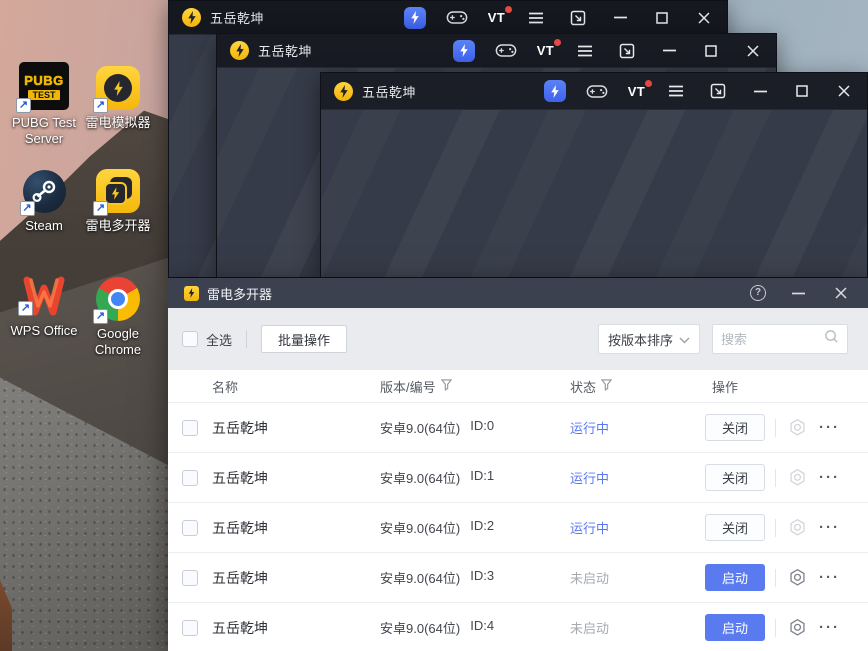 Image resolution: width=868 pixels, height=651 pixels. Describe the element at coordinates (118, 342) in the screenshot. I see `icon-label: Google Chrome` at that location.